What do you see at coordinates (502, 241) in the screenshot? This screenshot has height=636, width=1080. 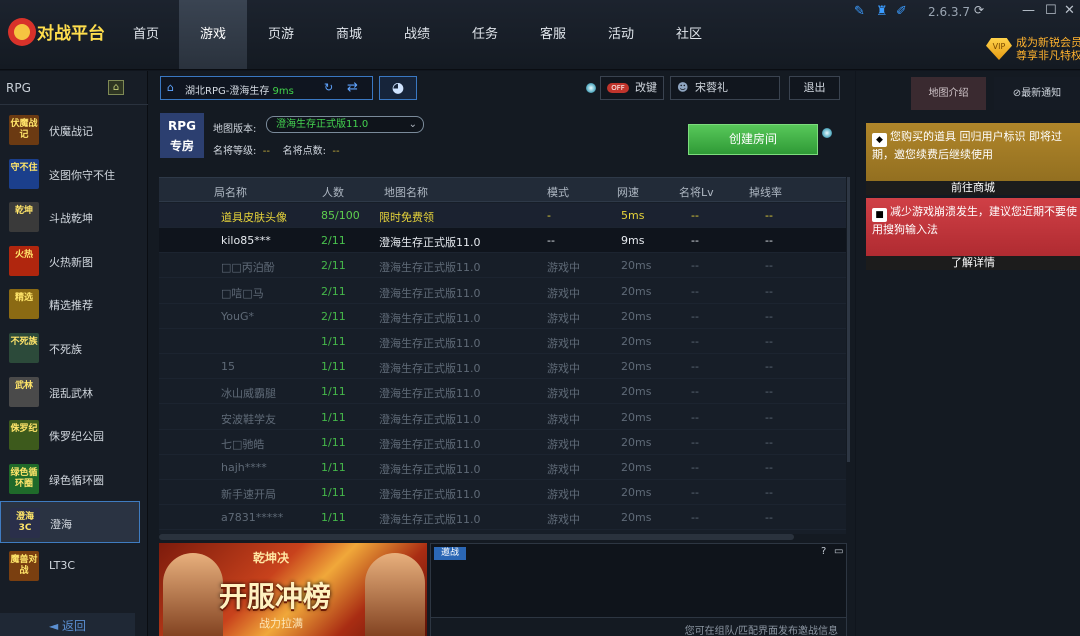 I see `table-row: kilo85*** 2/11 澄海生存正式版11.0 -- 9ms -- --` at bounding box center [502, 241].